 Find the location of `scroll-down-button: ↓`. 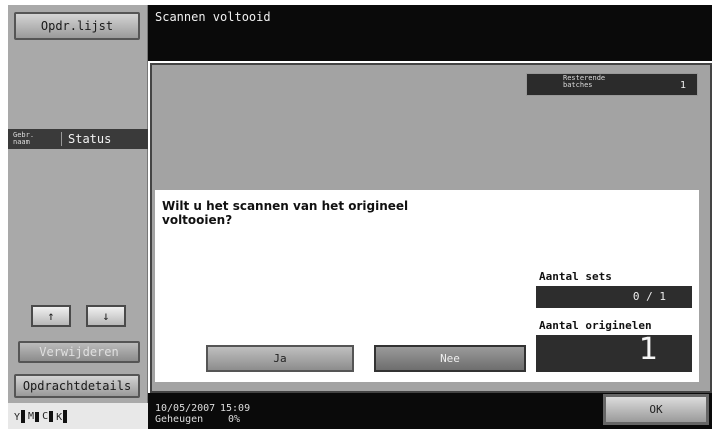

scroll-down-button: ↓ is located at coordinates (106, 316).